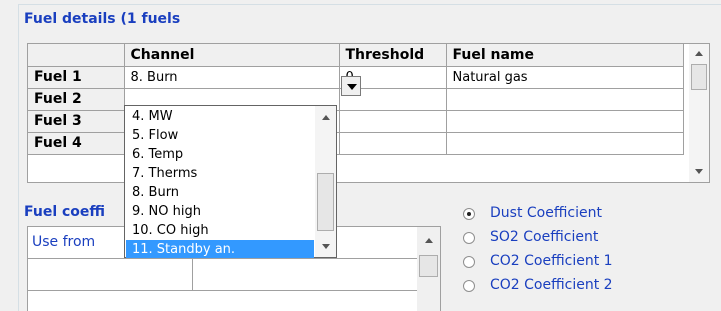 This screenshot has width=721, height=311. Describe the element at coordinates (393, 55) in the screenshot. I see `column-header-threshold: Threshold` at that location.